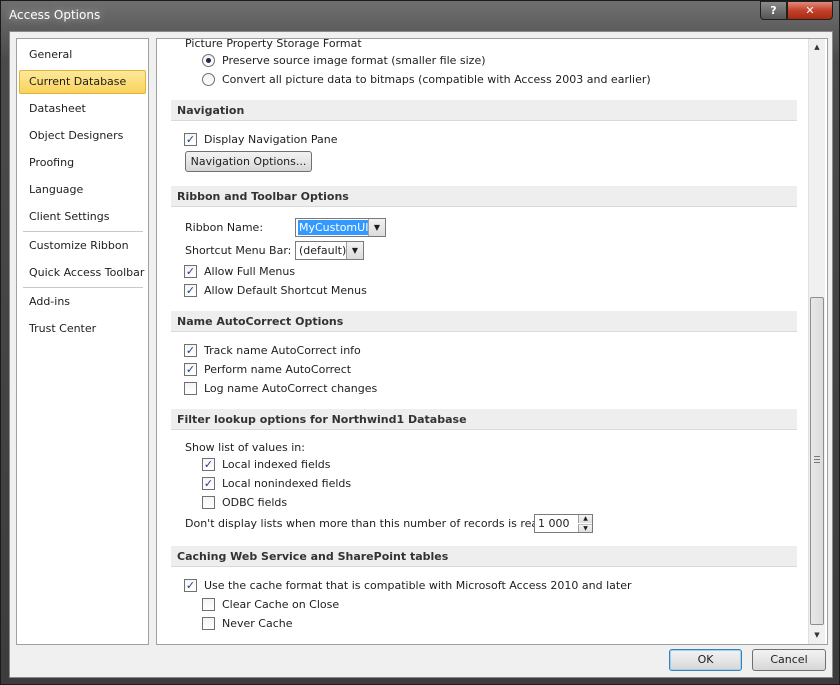  What do you see at coordinates (82, 246) in the screenshot?
I see `sidebar-item-customize-ribbon: Customize Ribbon` at bounding box center [82, 246].